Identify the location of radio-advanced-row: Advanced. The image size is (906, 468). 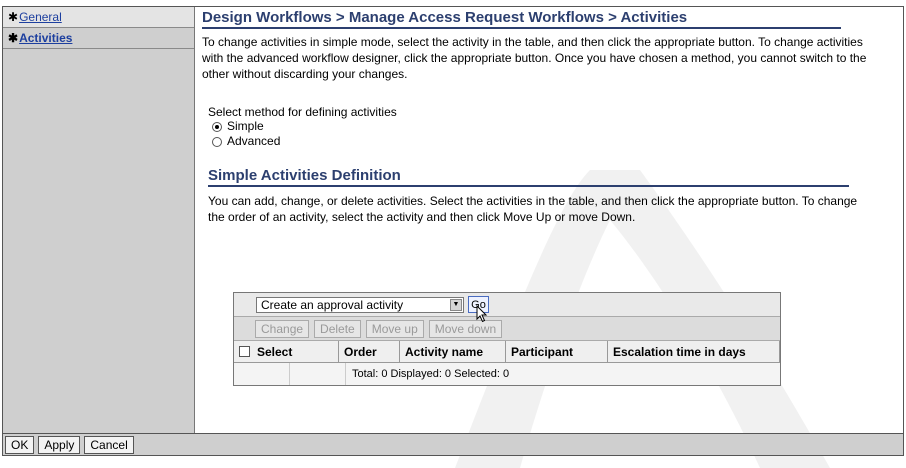
(557, 141).